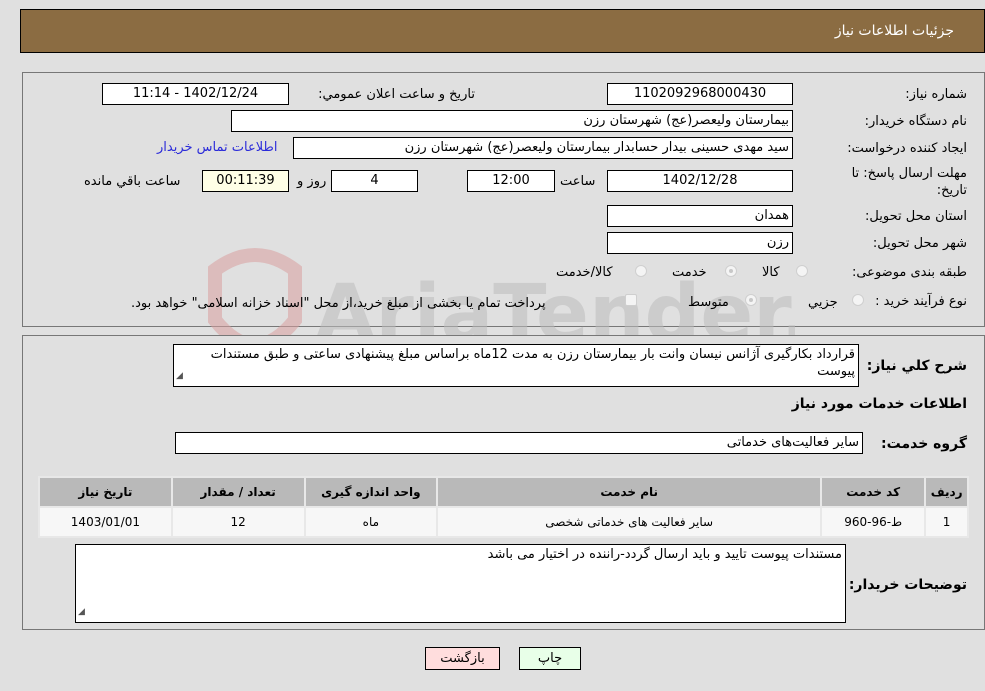 The width and height of the screenshot is (985, 691). Describe the element at coordinates (245, 181) in the screenshot. I see `remaining-time-field: 00:11:39` at that location.